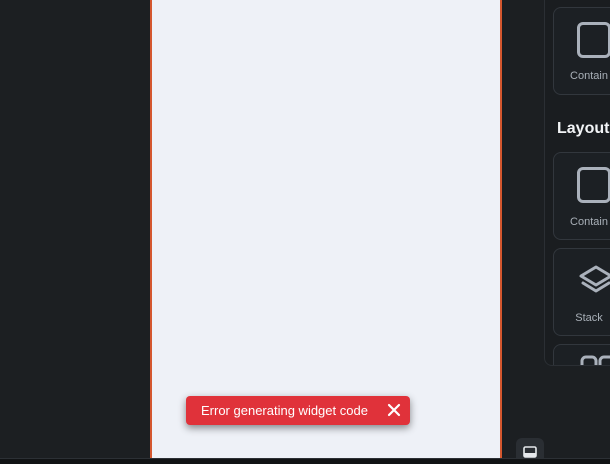  I want to click on stack-layers-icon, so click(594, 279).